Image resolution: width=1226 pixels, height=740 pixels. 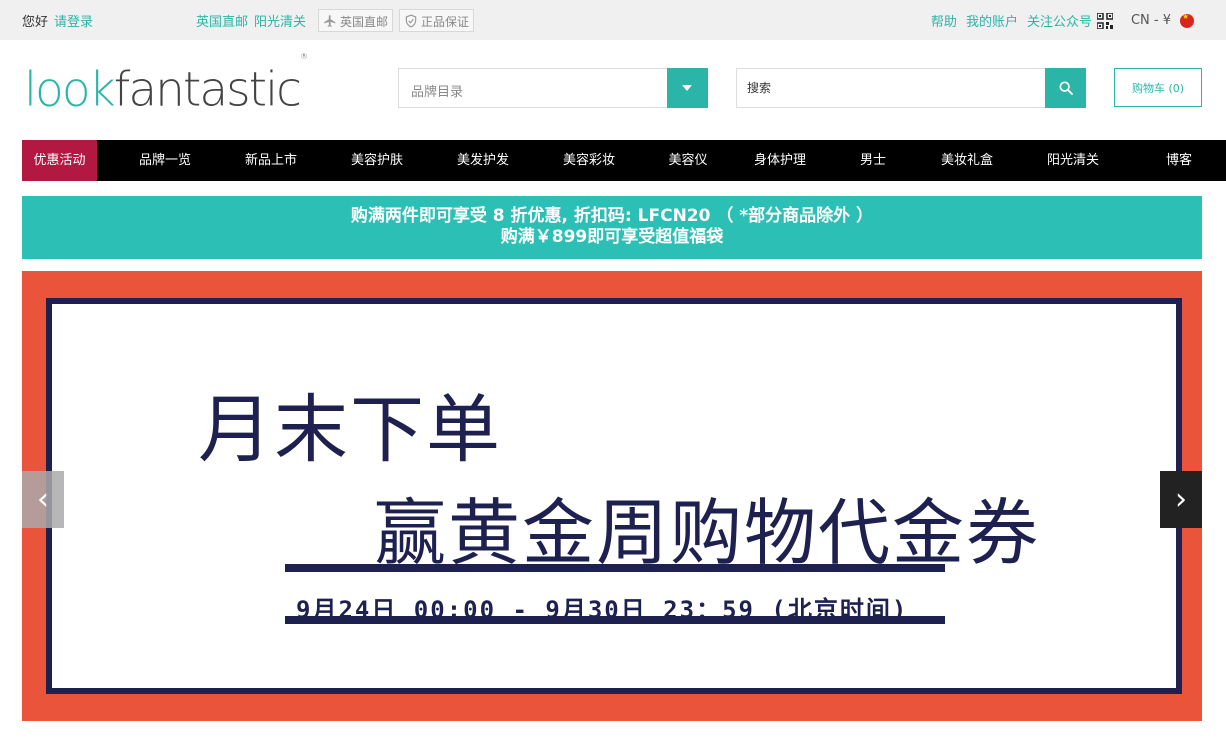 I want to click on uk-direct-badge-label: 英国直邮, so click(x=364, y=22).